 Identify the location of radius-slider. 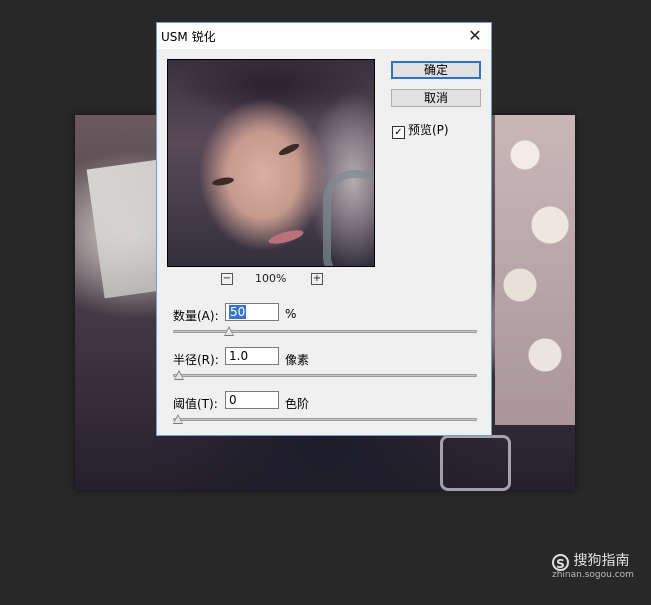
(325, 376).